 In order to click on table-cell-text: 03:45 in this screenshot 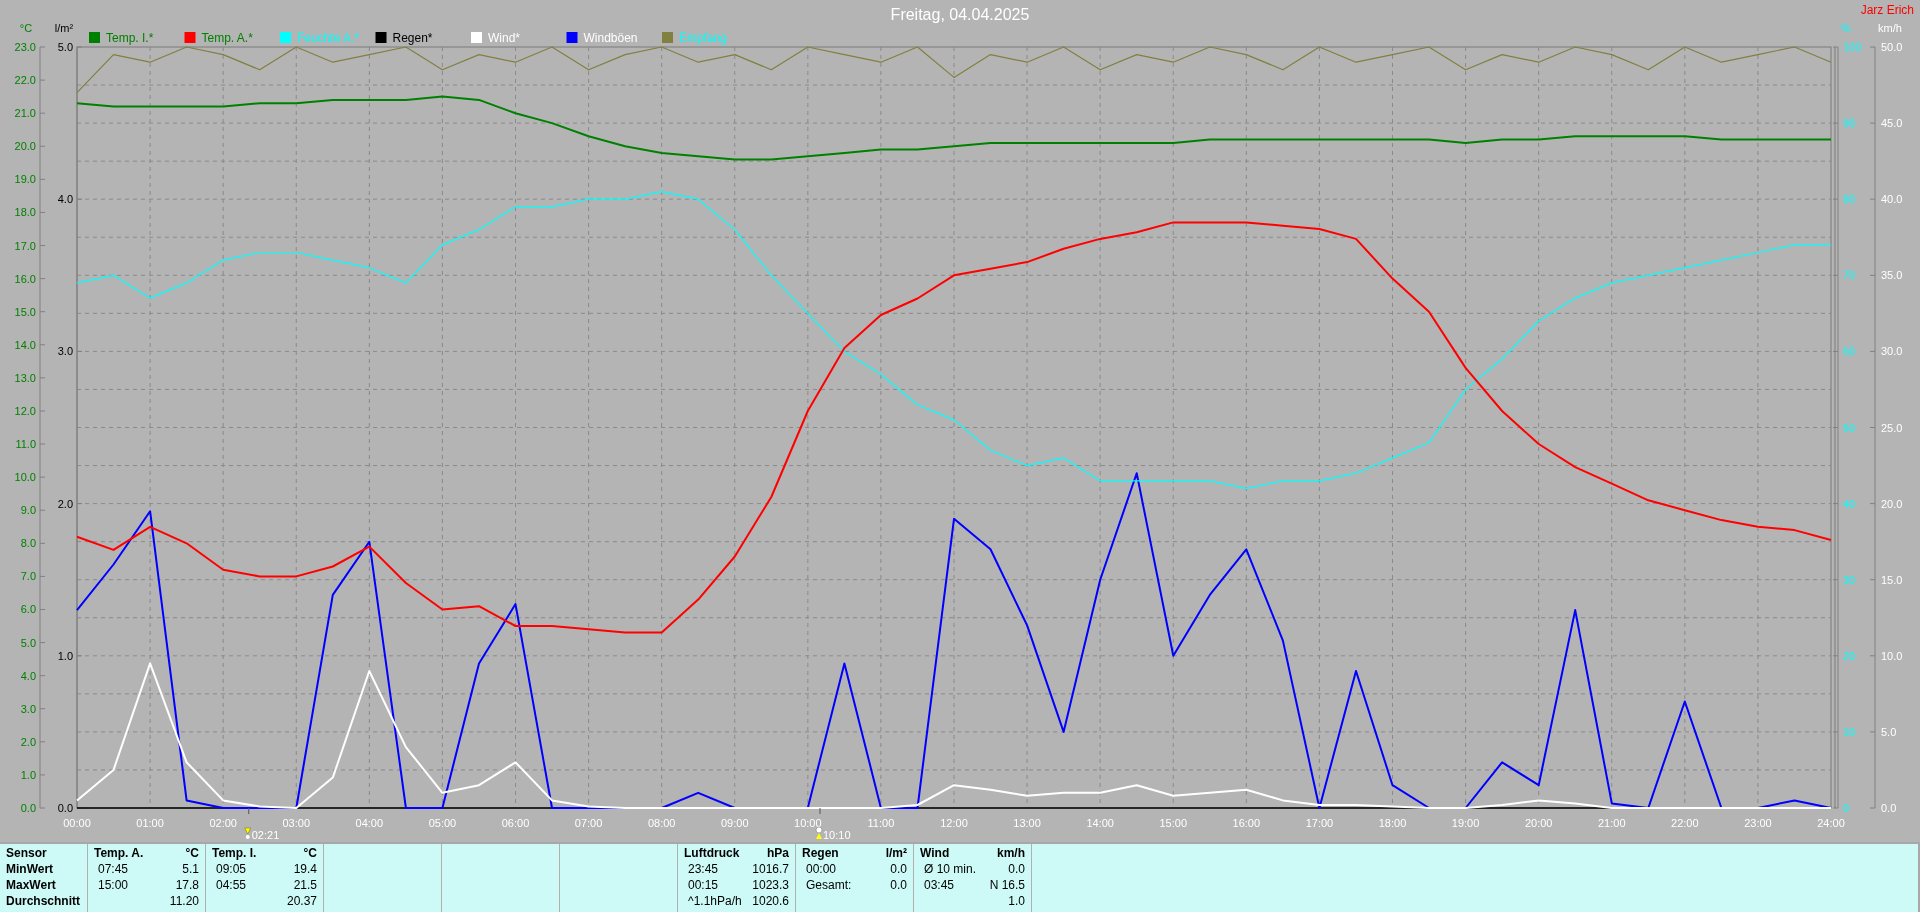, I will do `click(939, 885)`.